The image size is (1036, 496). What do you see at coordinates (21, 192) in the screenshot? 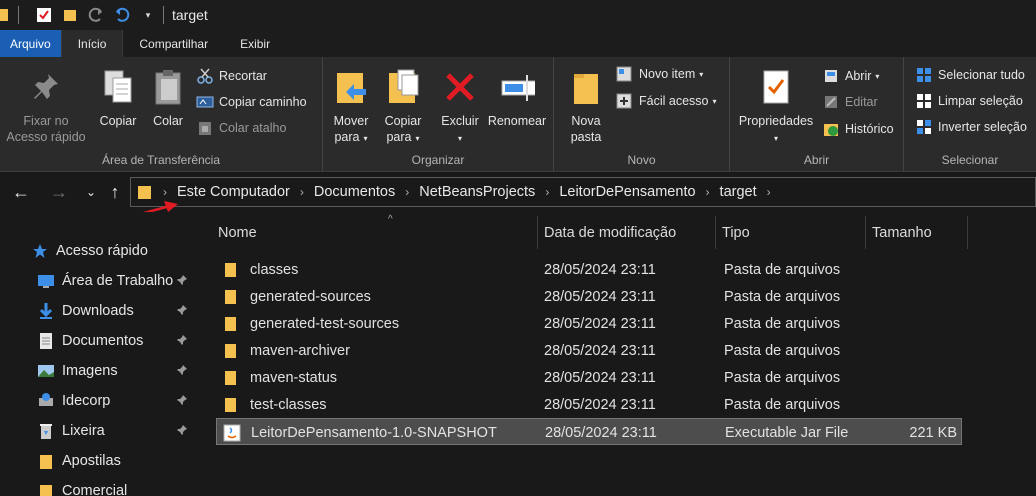
I see `back-icon: ←` at bounding box center [21, 192].